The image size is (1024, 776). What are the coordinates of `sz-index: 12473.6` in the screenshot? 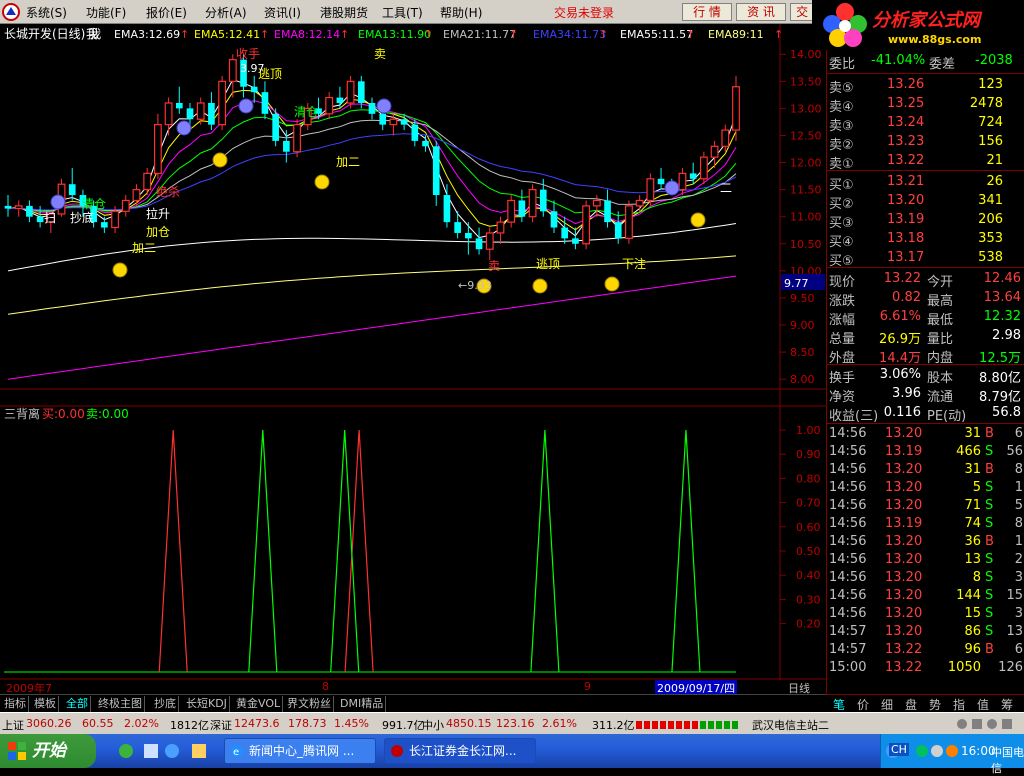 It's located at (257, 723).